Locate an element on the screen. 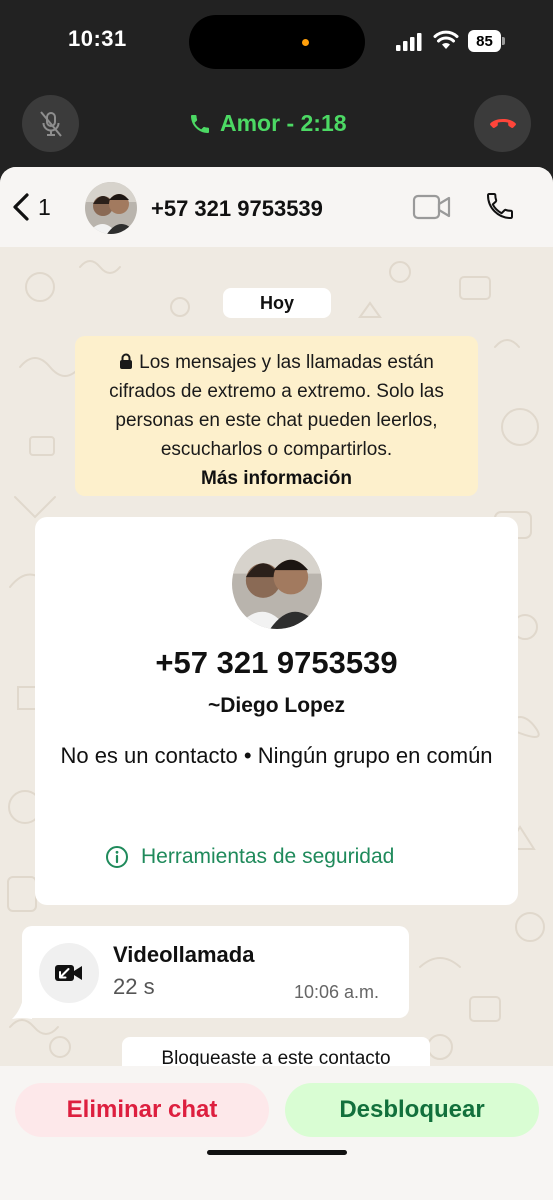 This screenshot has width=553, height=1200. hang-up-button is located at coordinates (502, 123).